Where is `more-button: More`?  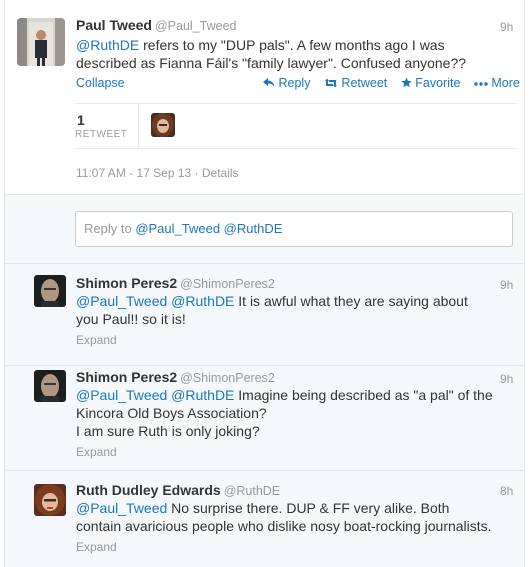 more-button: More is located at coordinates (497, 83).